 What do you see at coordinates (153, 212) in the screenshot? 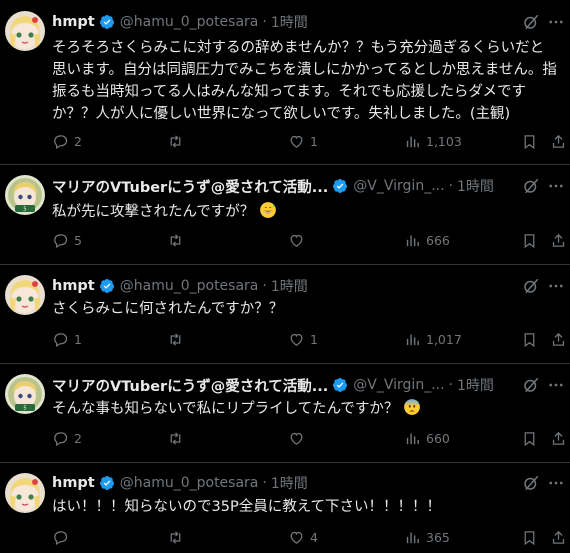
I see `post-text-content: 私が先に攻撃されたんですが？` at bounding box center [153, 212].